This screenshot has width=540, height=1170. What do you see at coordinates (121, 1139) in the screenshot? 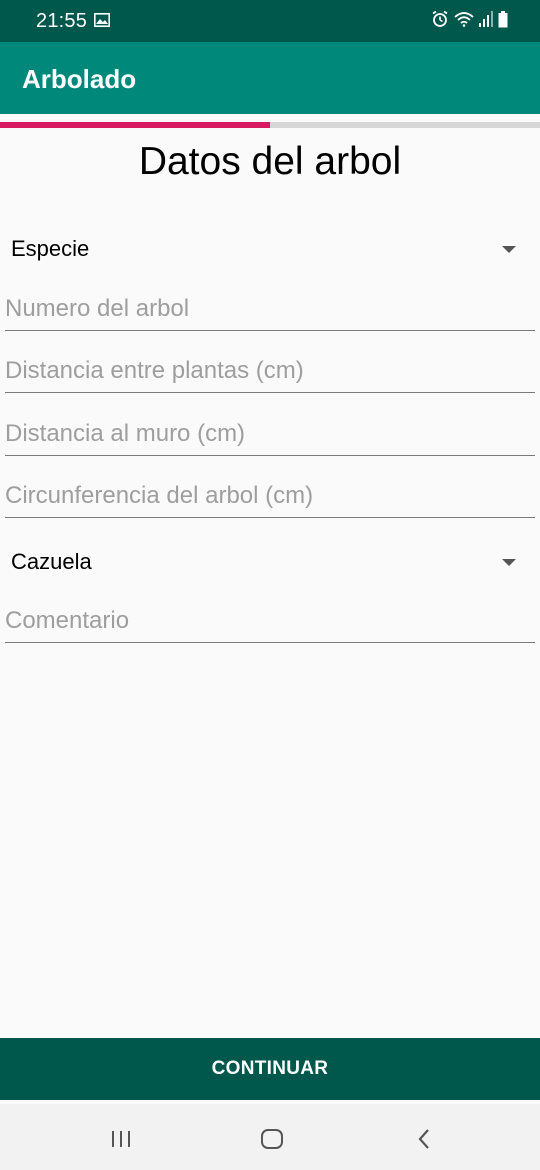
I see `recent-apps-icon` at bounding box center [121, 1139].